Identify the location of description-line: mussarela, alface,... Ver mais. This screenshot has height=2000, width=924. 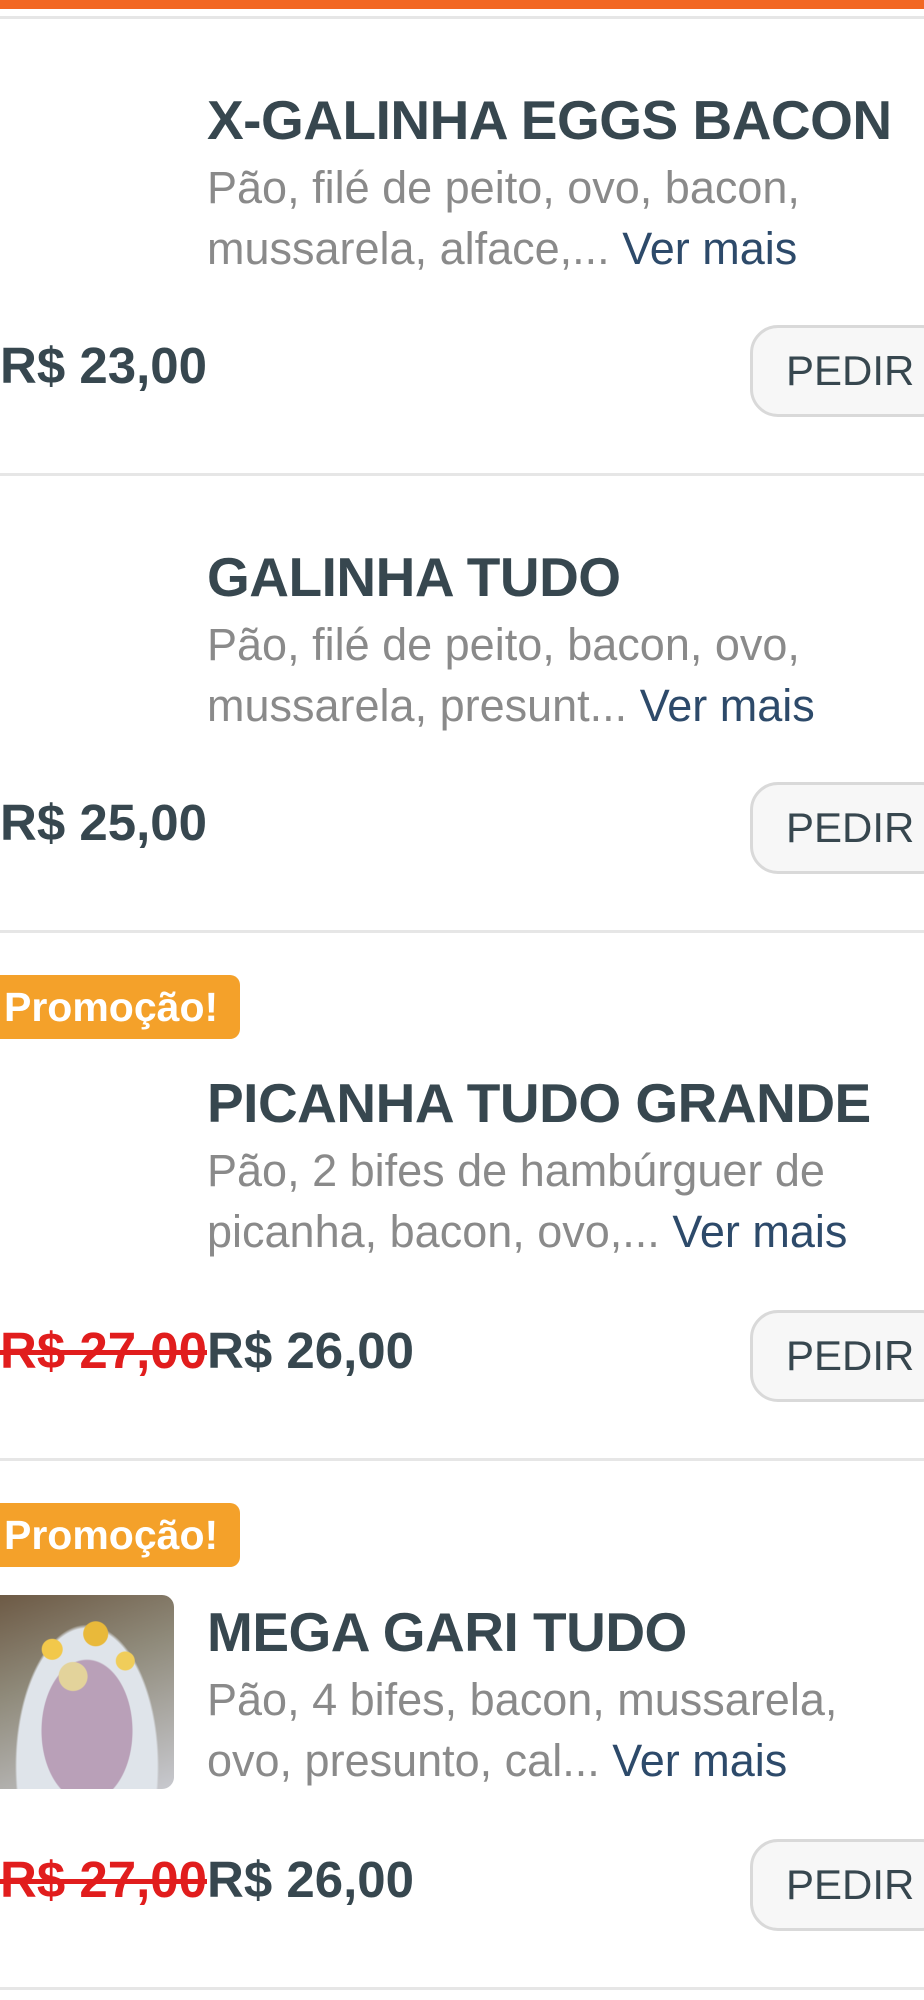
(557, 248).